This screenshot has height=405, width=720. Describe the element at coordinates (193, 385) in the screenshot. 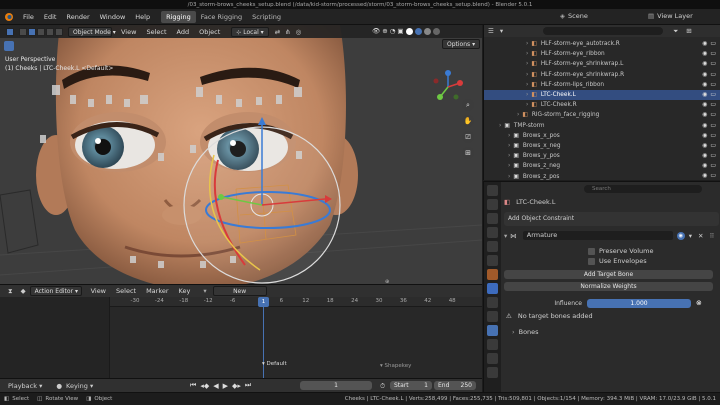

I see `jump-start-icon: ⏮` at that location.